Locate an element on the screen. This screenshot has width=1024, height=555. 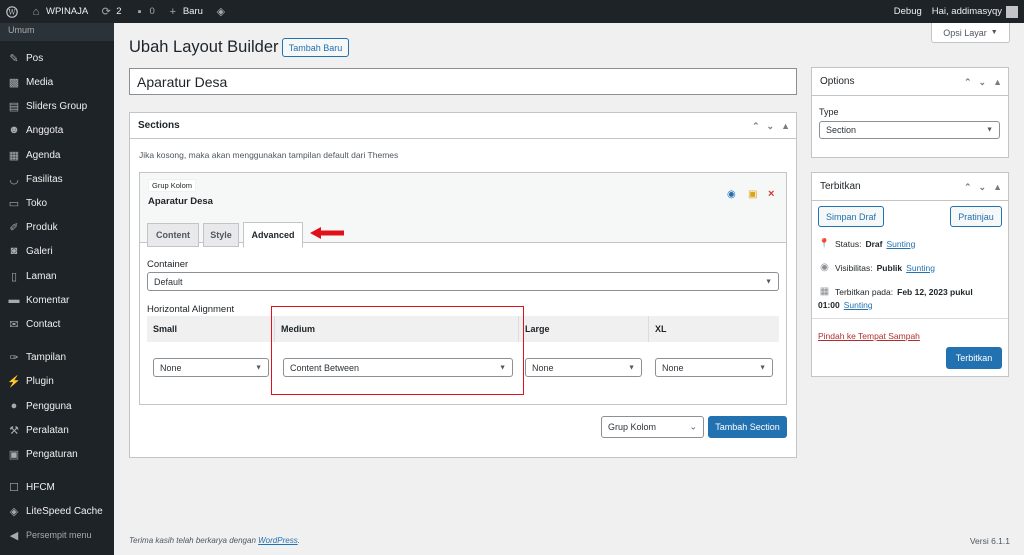
small-alignment-select: None ▼ is located at coordinates (211, 367).